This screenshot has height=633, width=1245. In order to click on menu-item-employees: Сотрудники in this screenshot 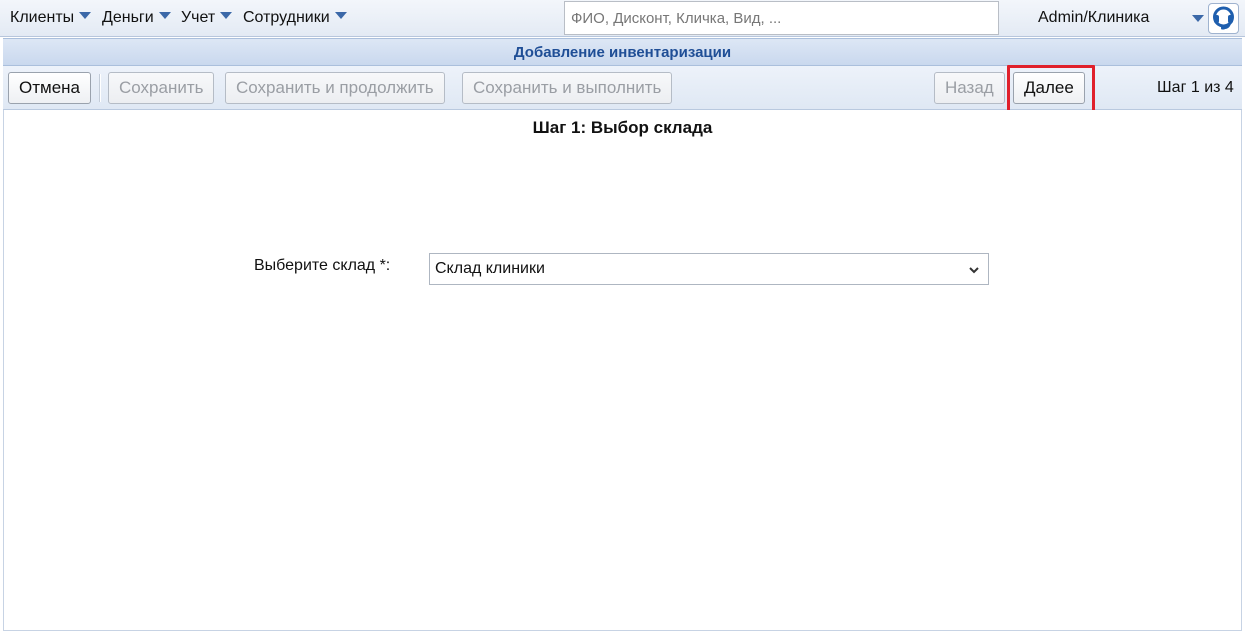, I will do `click(295, 18)`.